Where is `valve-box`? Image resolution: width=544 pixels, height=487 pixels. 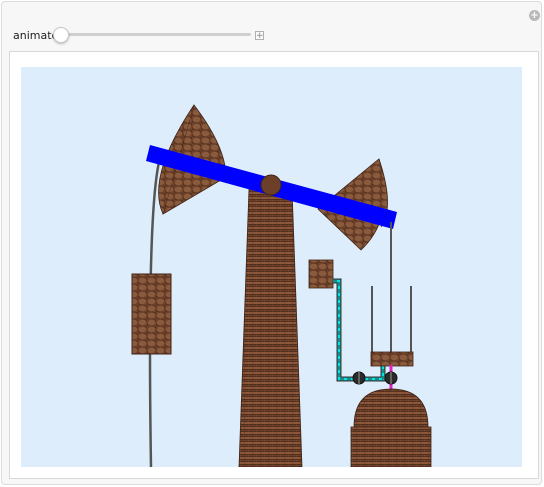 valve-box is located at coordinates (321, 274).